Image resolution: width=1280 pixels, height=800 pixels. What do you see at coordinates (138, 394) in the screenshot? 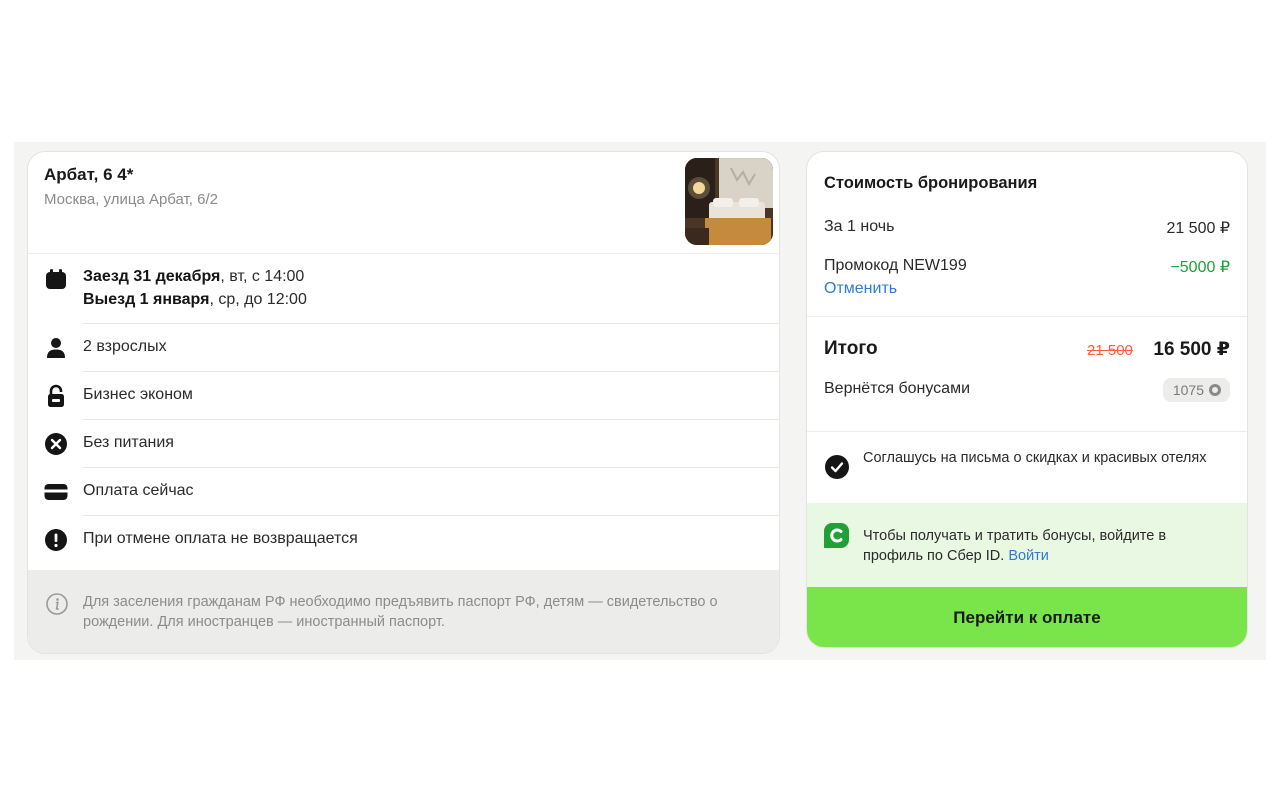
I see `room-label: Бизнес эконом` at bounding box center [138, 394].